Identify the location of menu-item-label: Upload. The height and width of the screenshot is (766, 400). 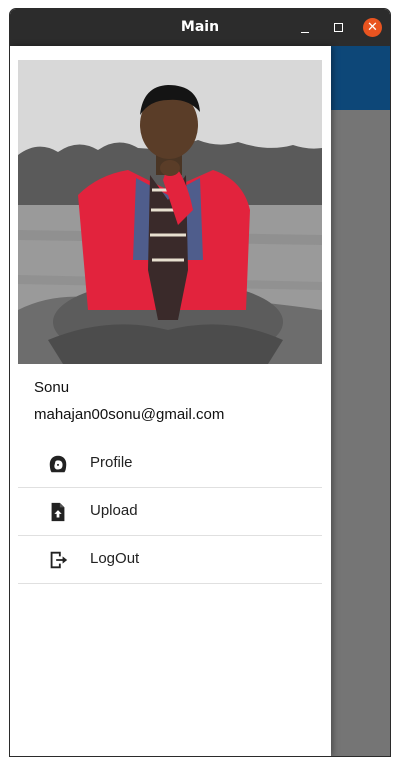
(114, 510).